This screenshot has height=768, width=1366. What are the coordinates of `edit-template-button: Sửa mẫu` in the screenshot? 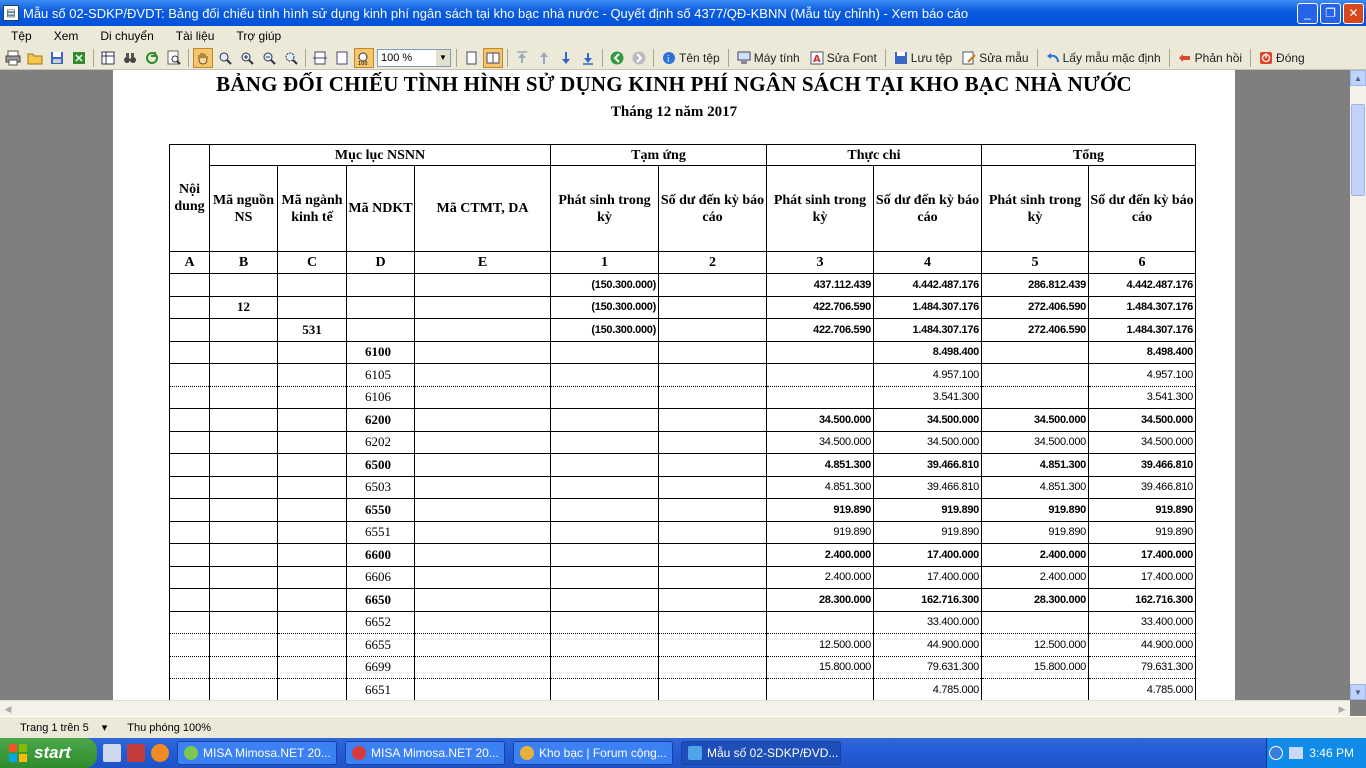 It's located at (995, 58).